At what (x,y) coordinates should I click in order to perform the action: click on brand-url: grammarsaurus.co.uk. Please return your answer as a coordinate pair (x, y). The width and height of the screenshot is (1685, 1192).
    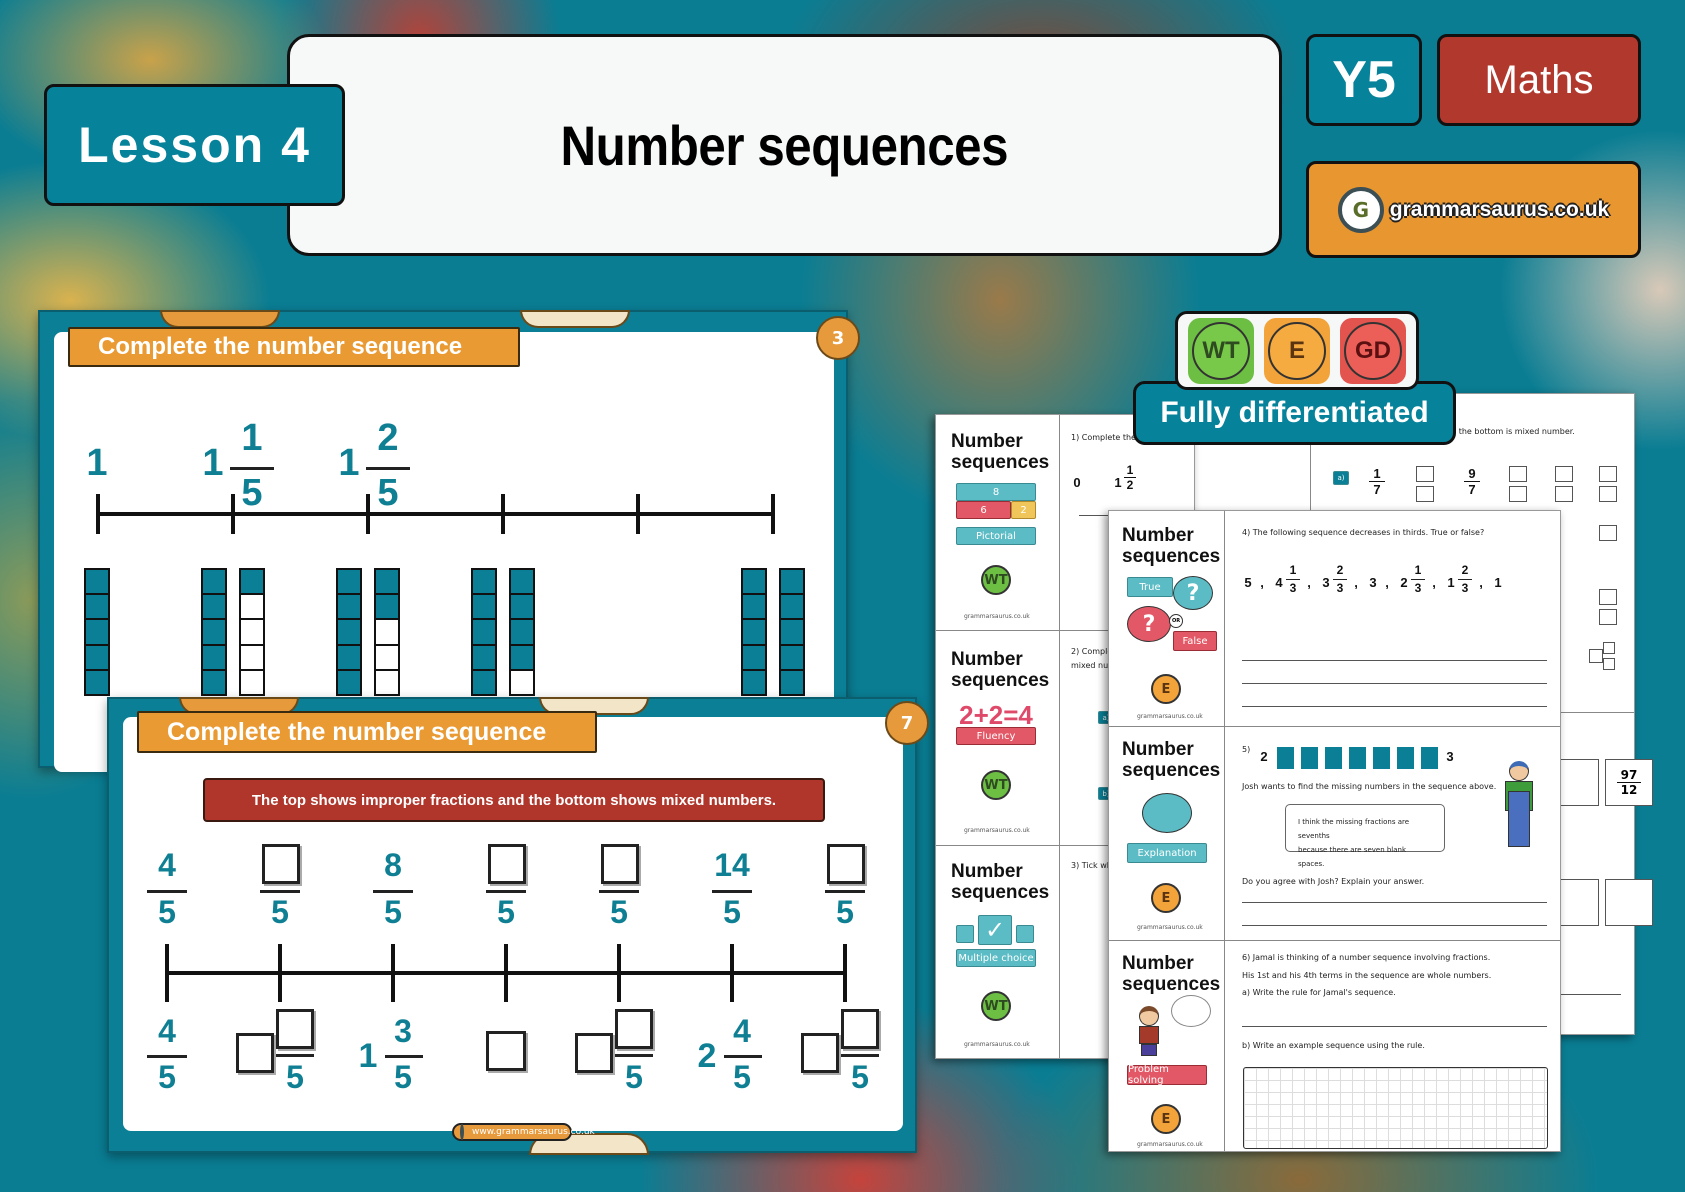
    Looking at the image, I should click on (1499, 210).